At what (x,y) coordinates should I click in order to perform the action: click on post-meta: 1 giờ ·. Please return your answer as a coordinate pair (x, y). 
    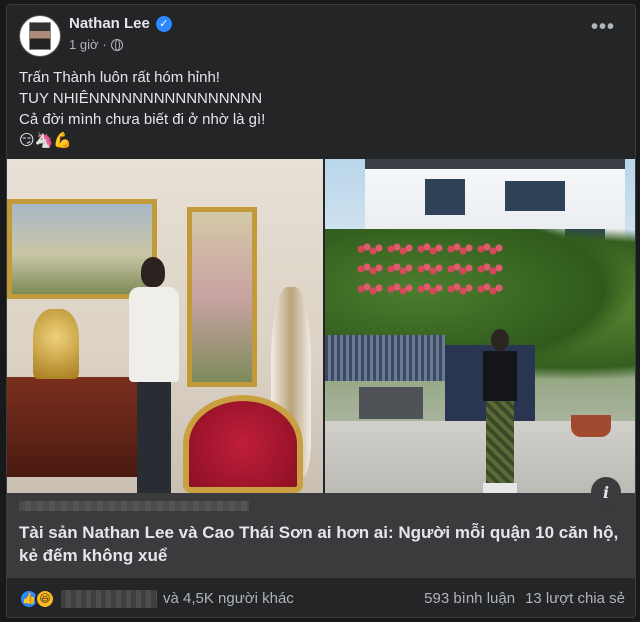
    Looking at the image, I should click on (96, 44).